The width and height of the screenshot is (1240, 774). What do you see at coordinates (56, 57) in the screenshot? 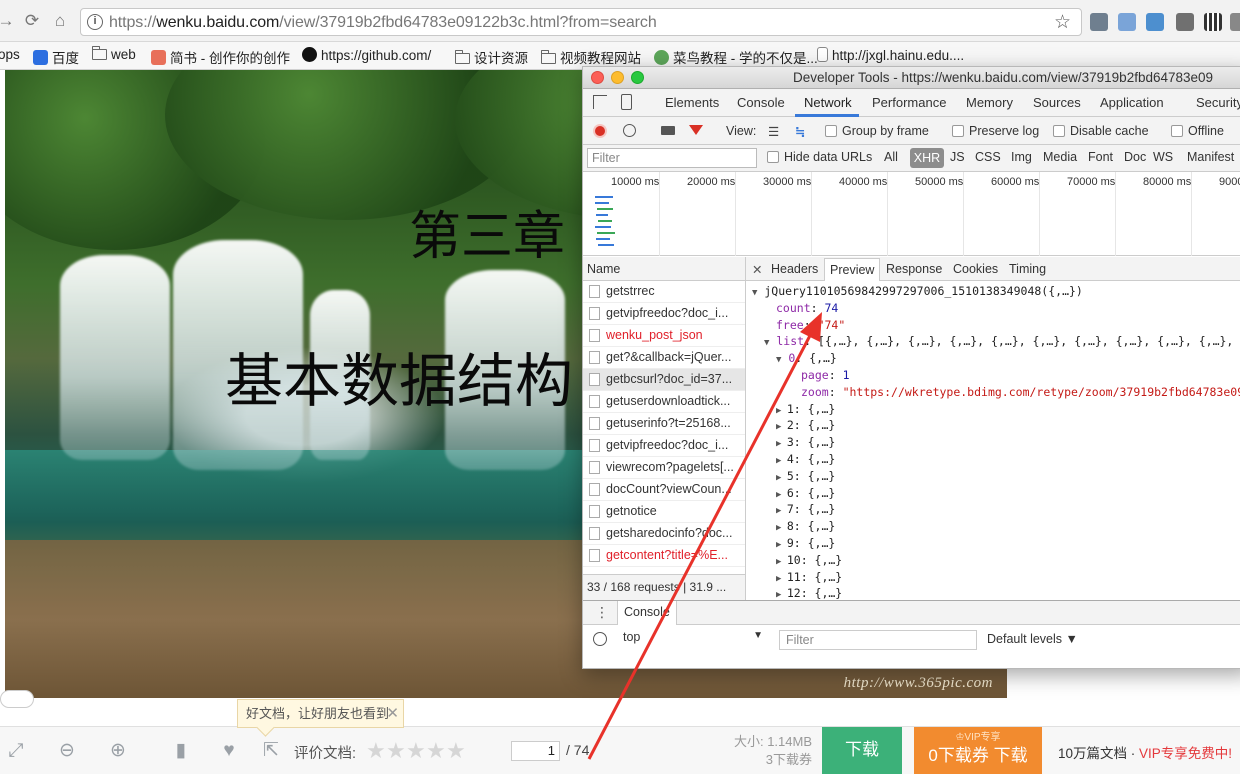
I see `bookmark-baidu: 百度` at bounding box center [56, 57].